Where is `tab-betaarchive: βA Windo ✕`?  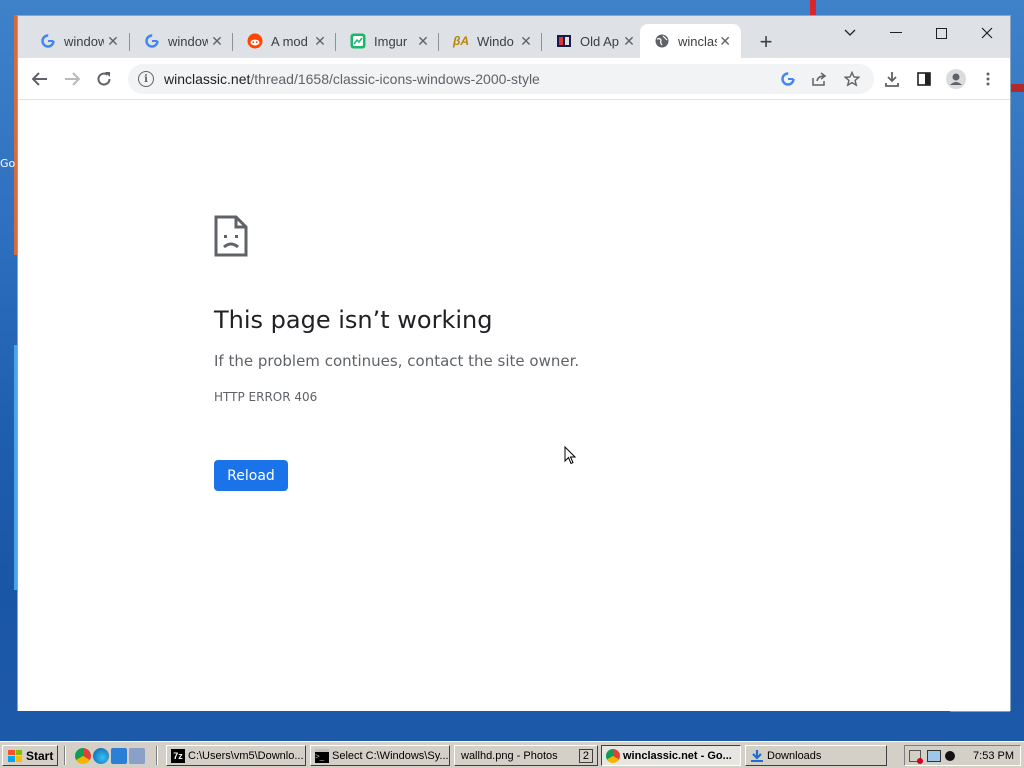
tab-betaarchive: βA Windo ✕ is located at coordinates (490, 41).